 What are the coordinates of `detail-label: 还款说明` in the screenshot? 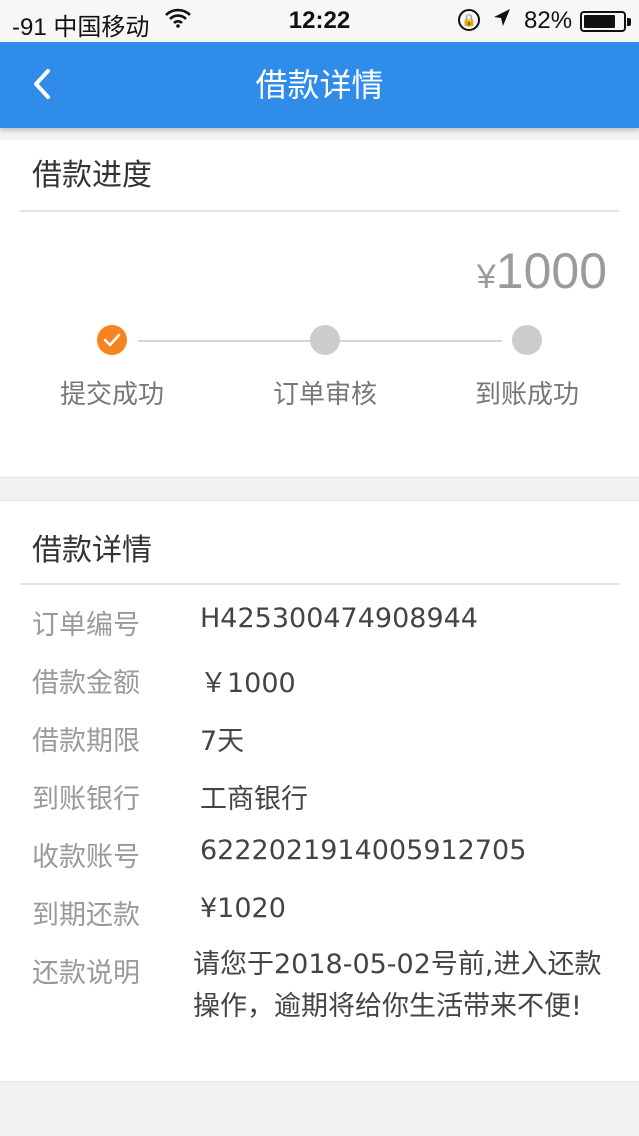 It's located at (86, 973).